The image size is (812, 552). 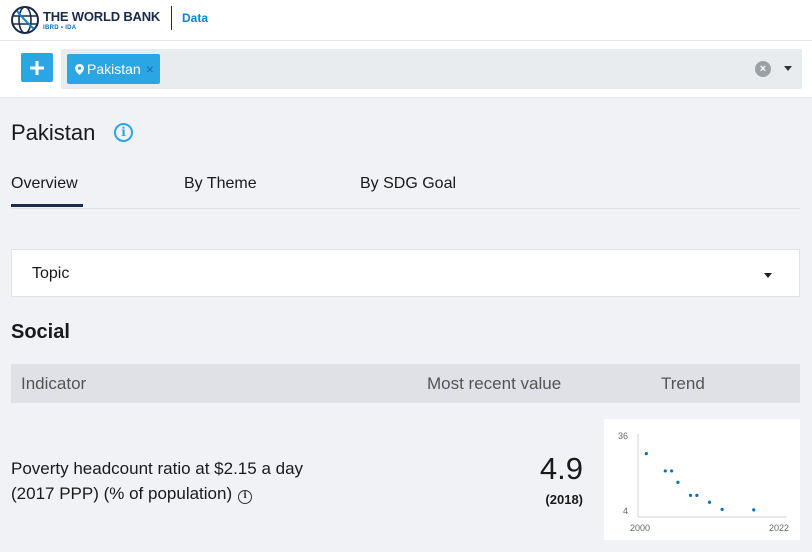 I want to click on search-row: Pakistan × ×, so click(x=406, y=69).